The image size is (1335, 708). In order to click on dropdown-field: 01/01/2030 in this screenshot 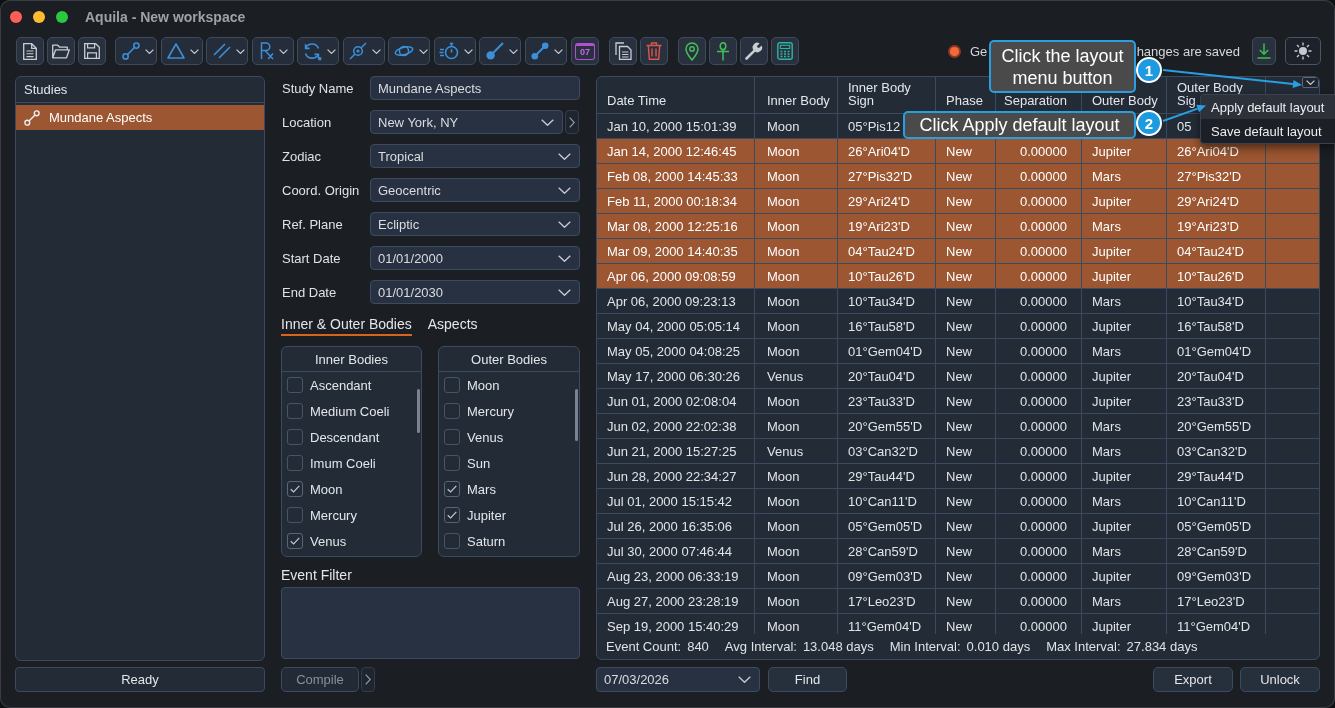, I will do `click(475, 292)`.